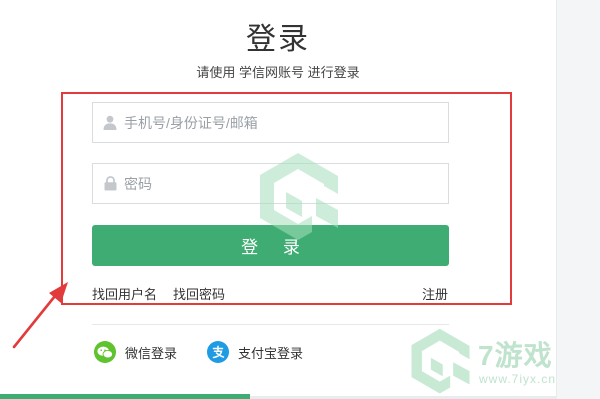  Describe the element at coordinates (515, 355) in the screenshot. I see `watermark-brand: 7游戏` at that location.